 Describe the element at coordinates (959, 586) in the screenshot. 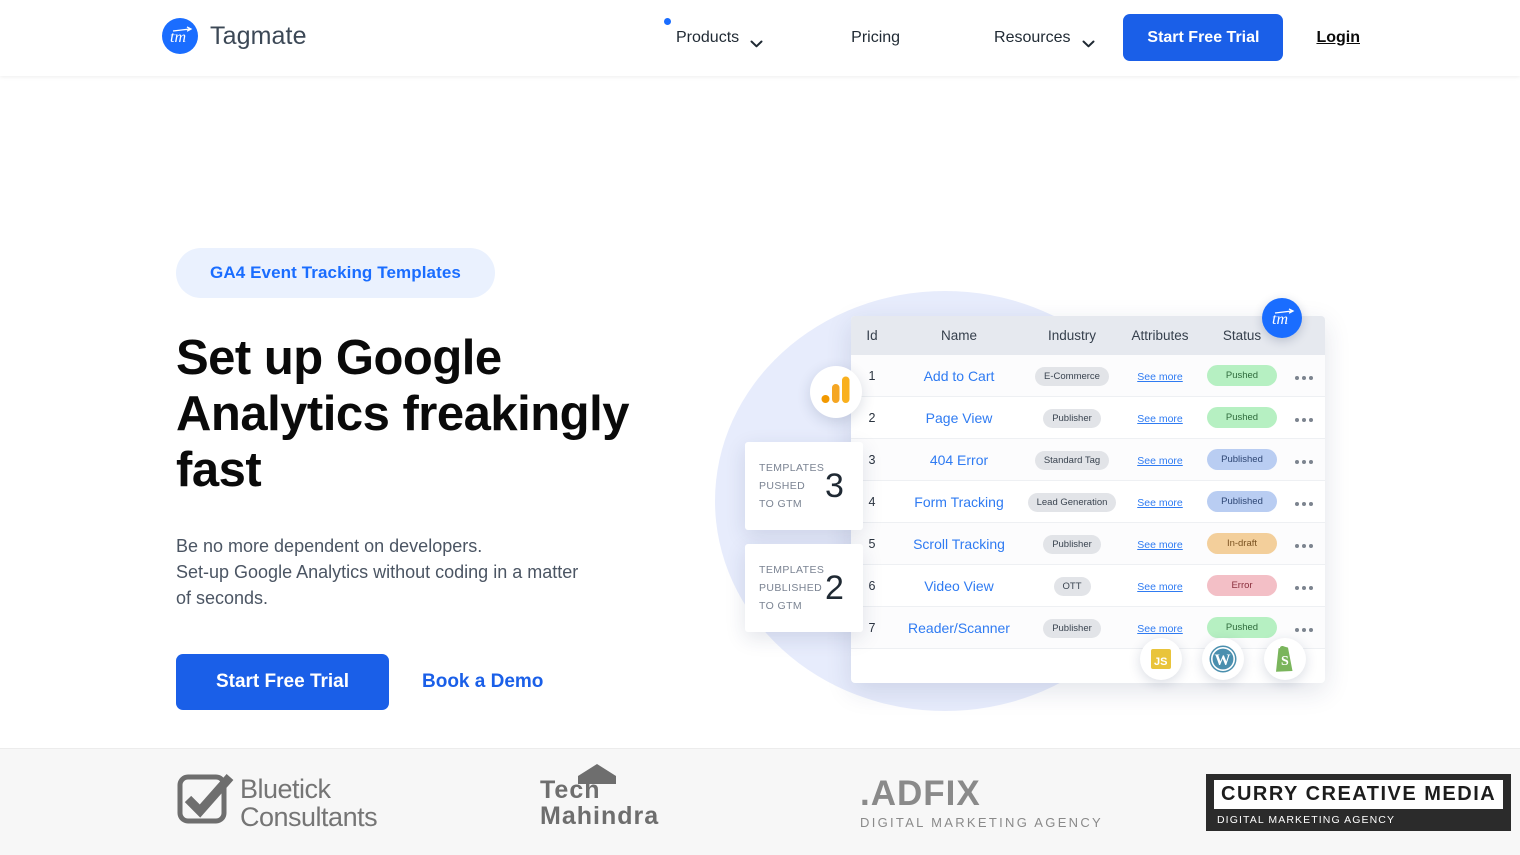

I see `cell-name: Video View` at that location.